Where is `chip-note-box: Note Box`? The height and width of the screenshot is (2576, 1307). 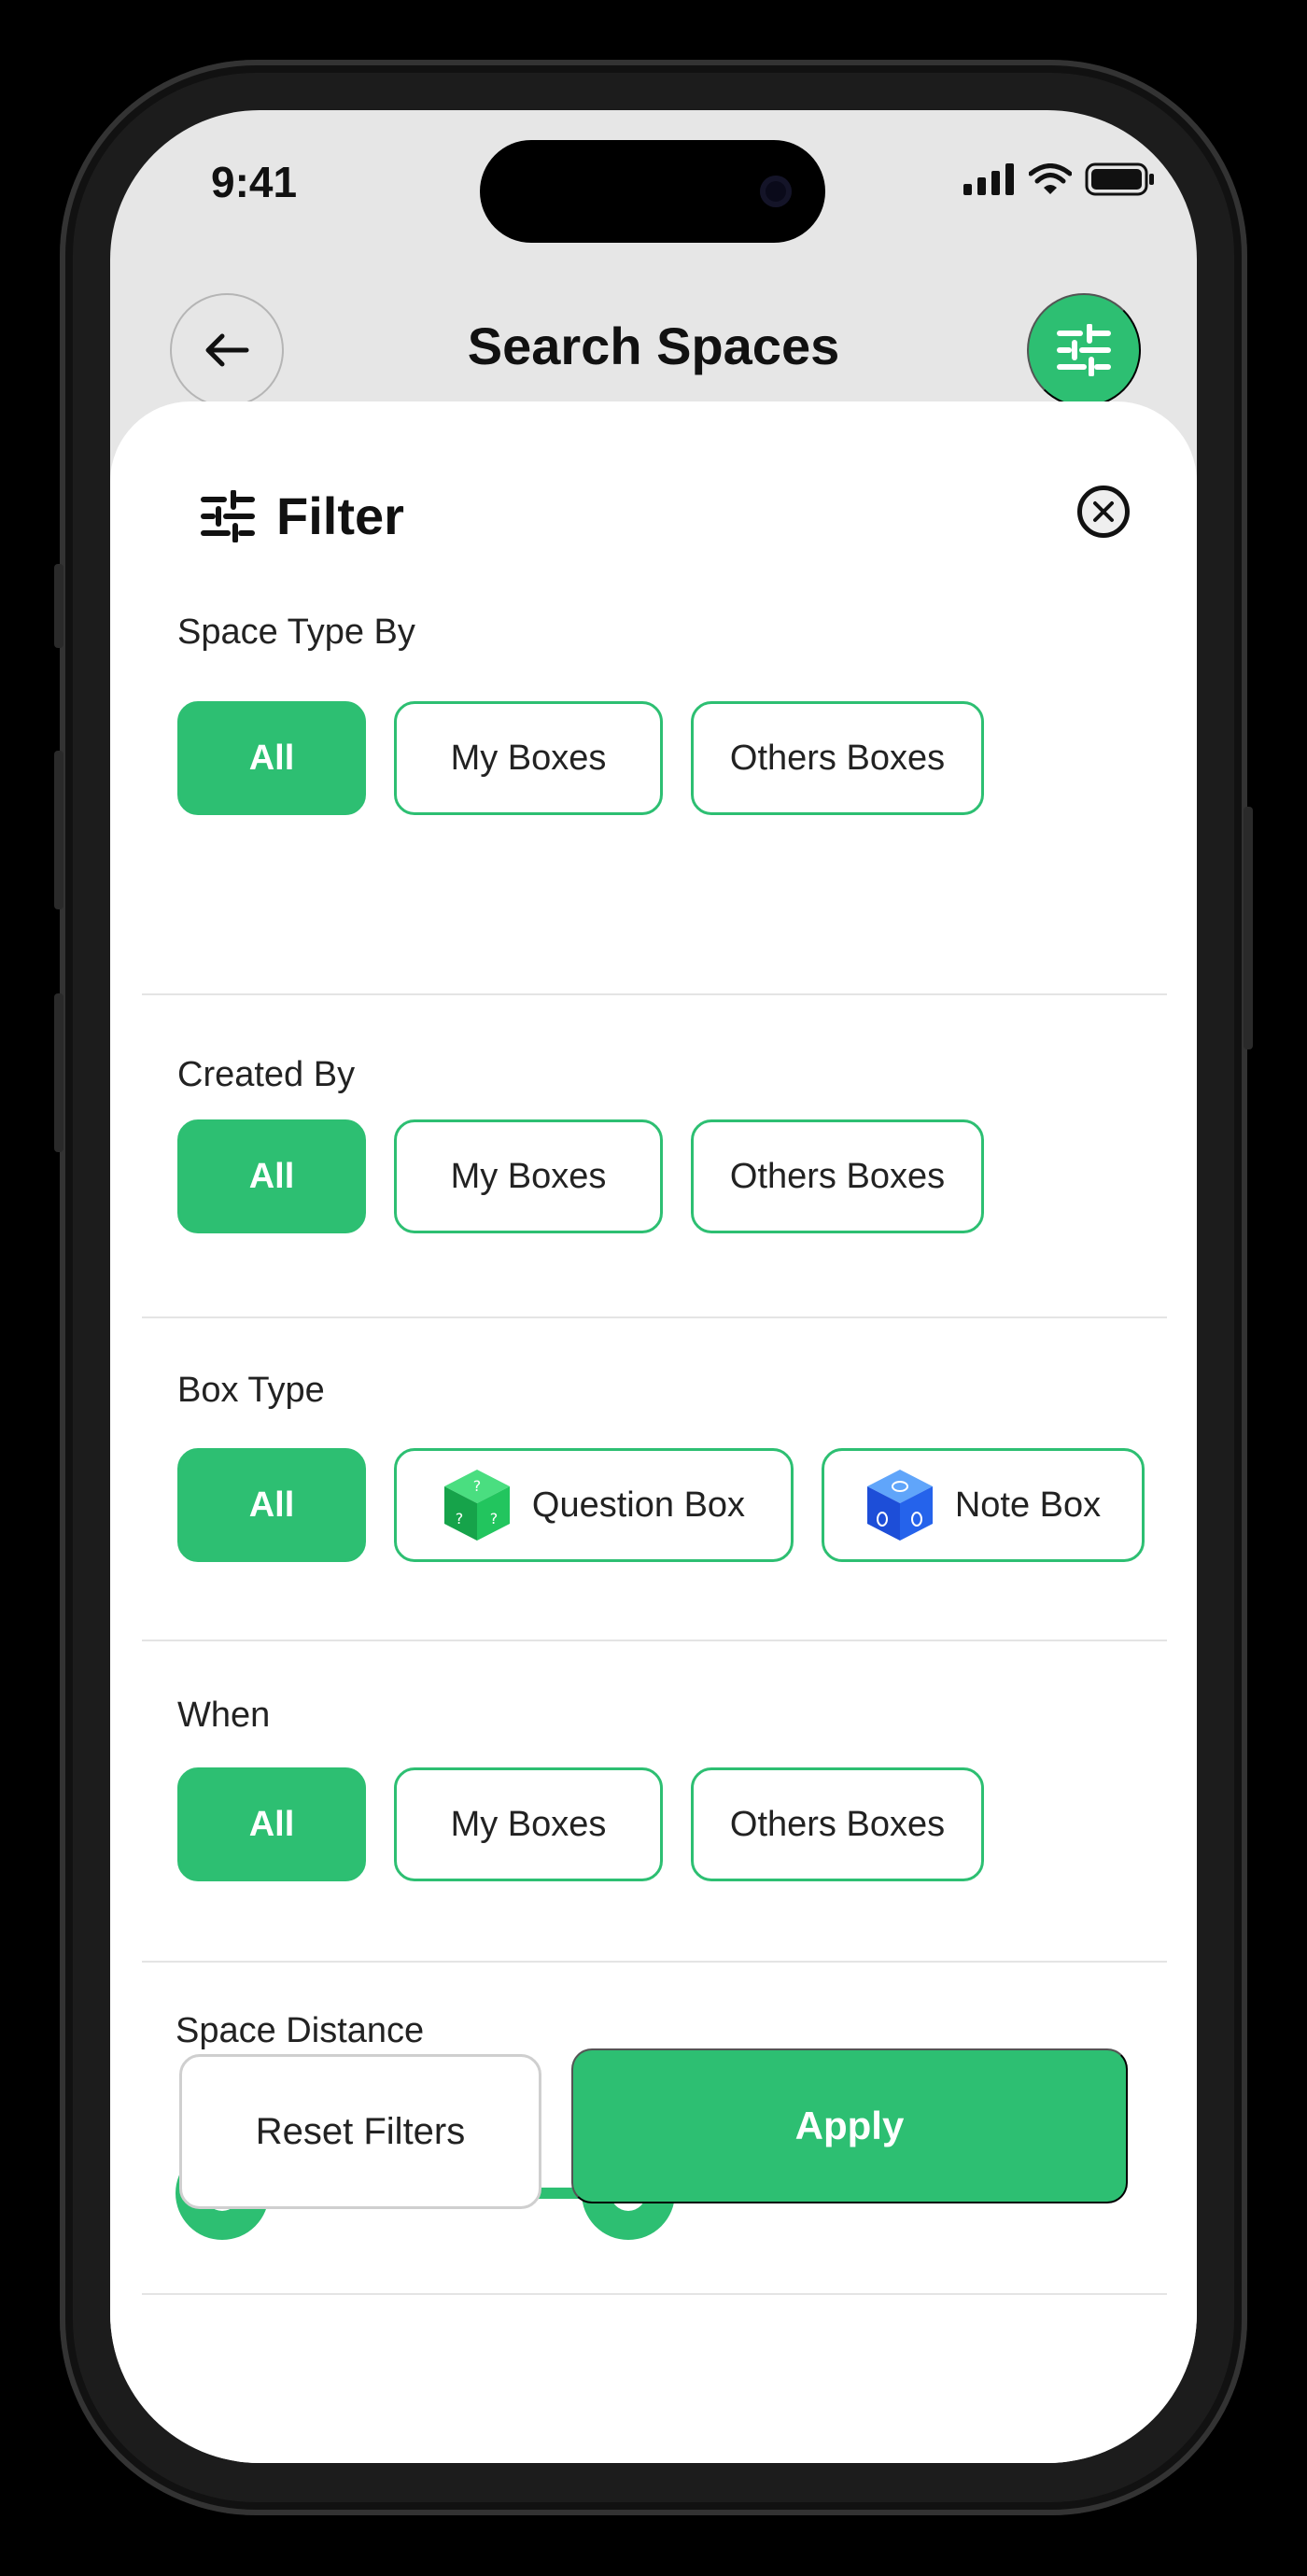 chip-note-box: Note Box is located at coordinates (984, 1505).